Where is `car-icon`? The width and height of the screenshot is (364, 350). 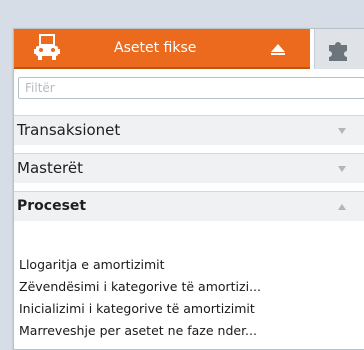 car-icon is located at coordinates (47, 47).